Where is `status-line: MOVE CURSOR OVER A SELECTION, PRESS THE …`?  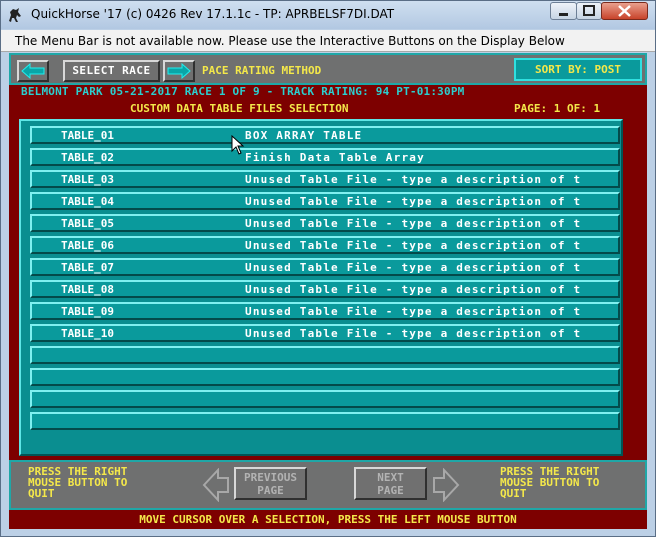
status-line: MOVE CURSOR OVER A SELECTION, PRESS THE … is located at coordinates (328, 519).